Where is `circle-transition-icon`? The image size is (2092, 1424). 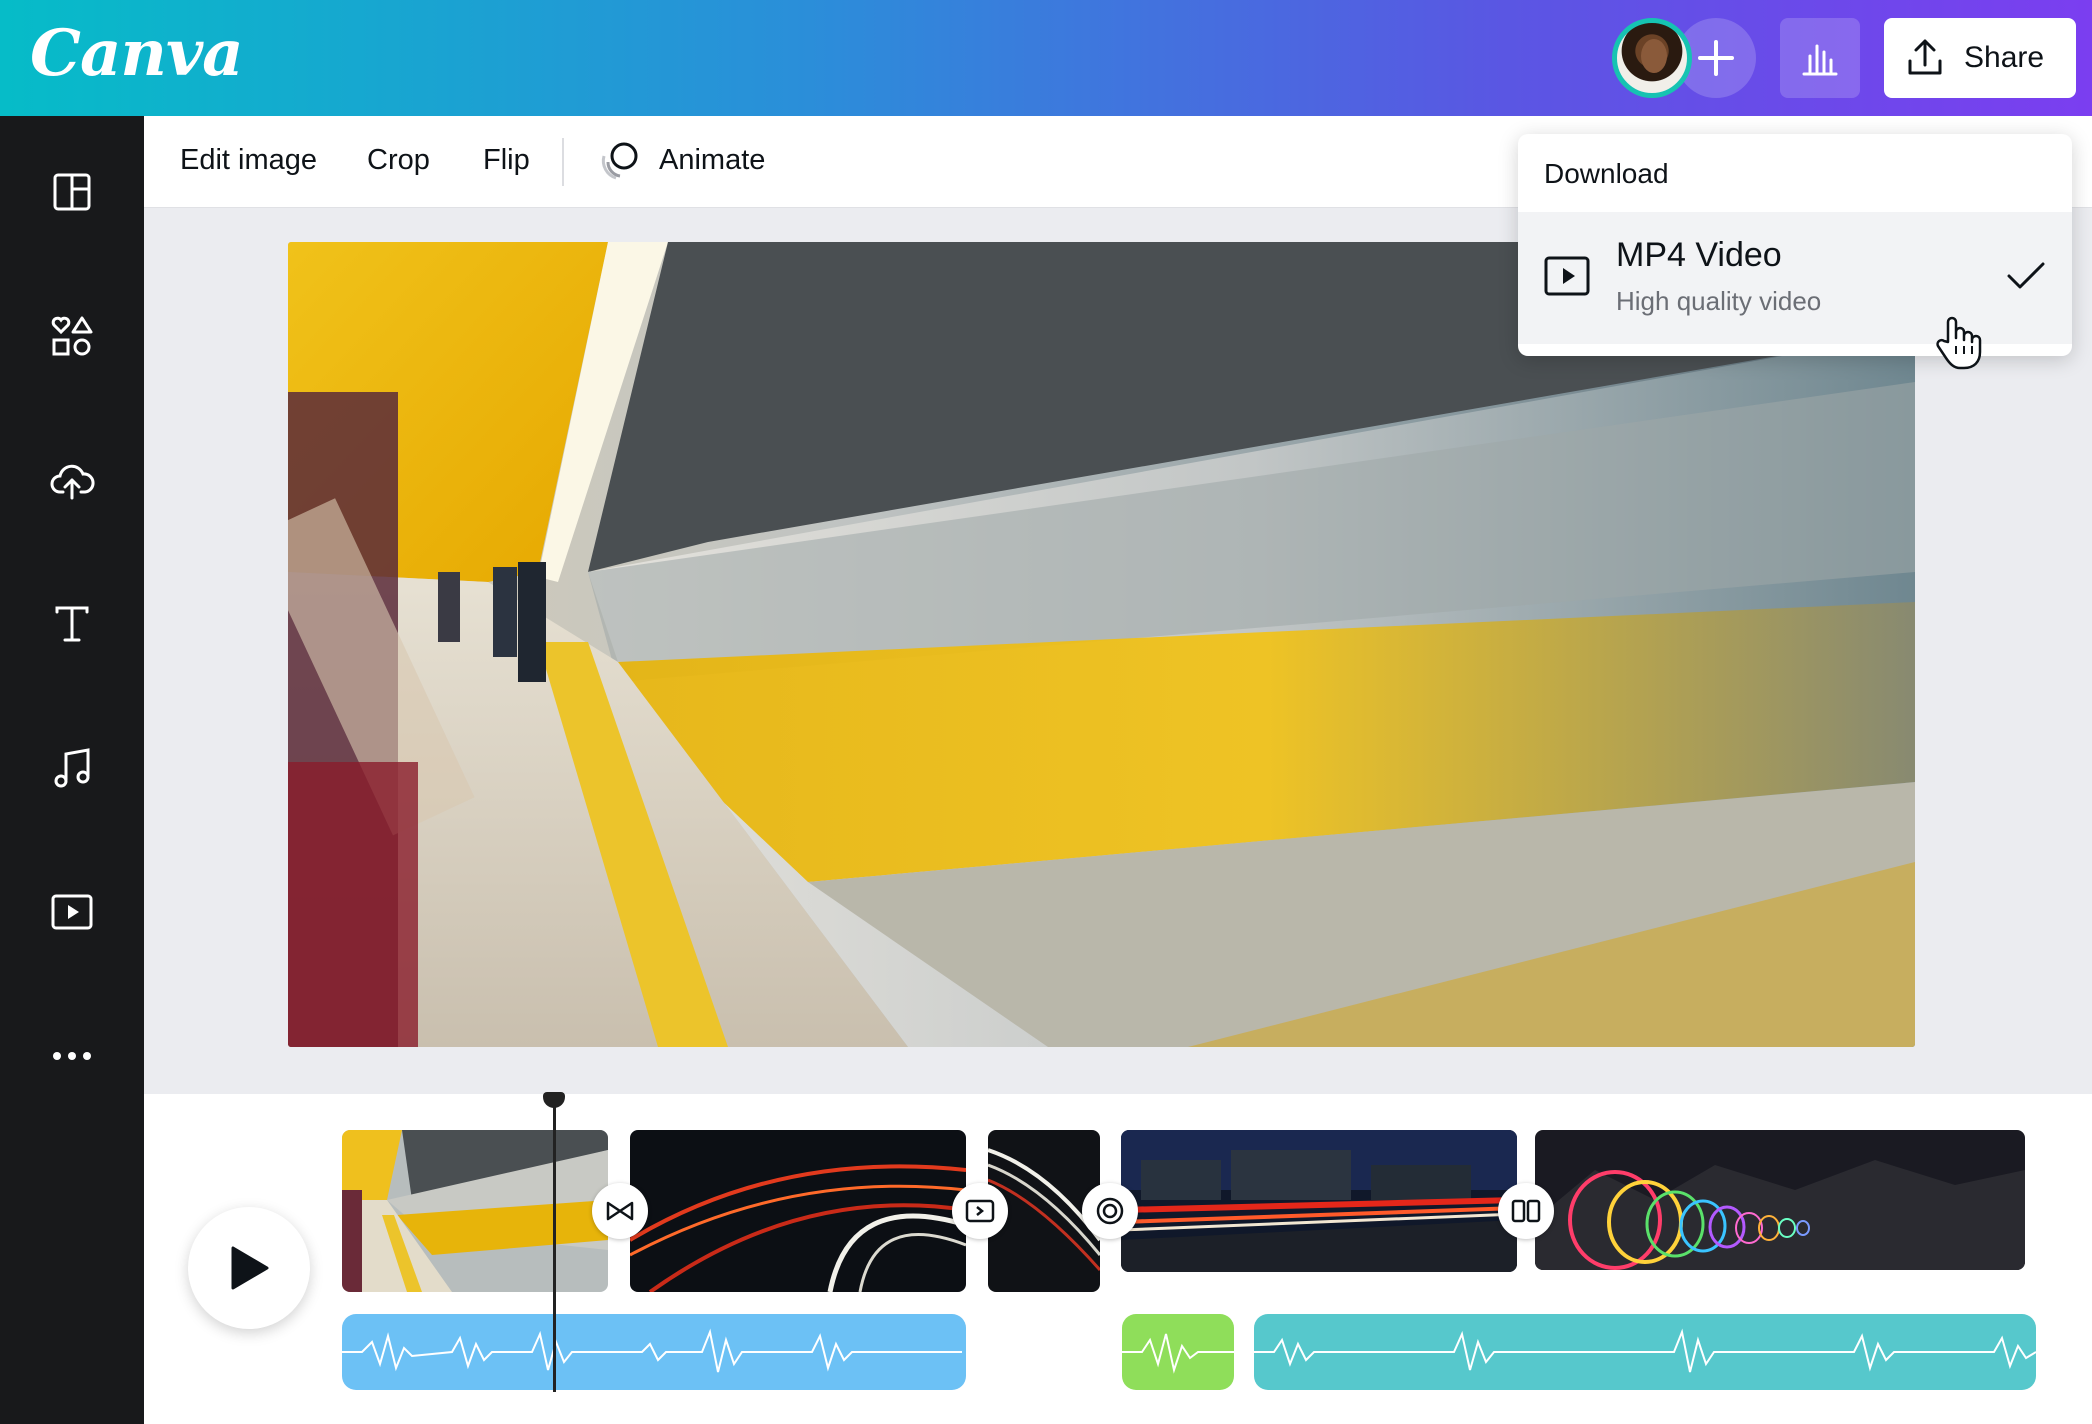 circle-transition-icon is located at coordinates (1110, 1211).